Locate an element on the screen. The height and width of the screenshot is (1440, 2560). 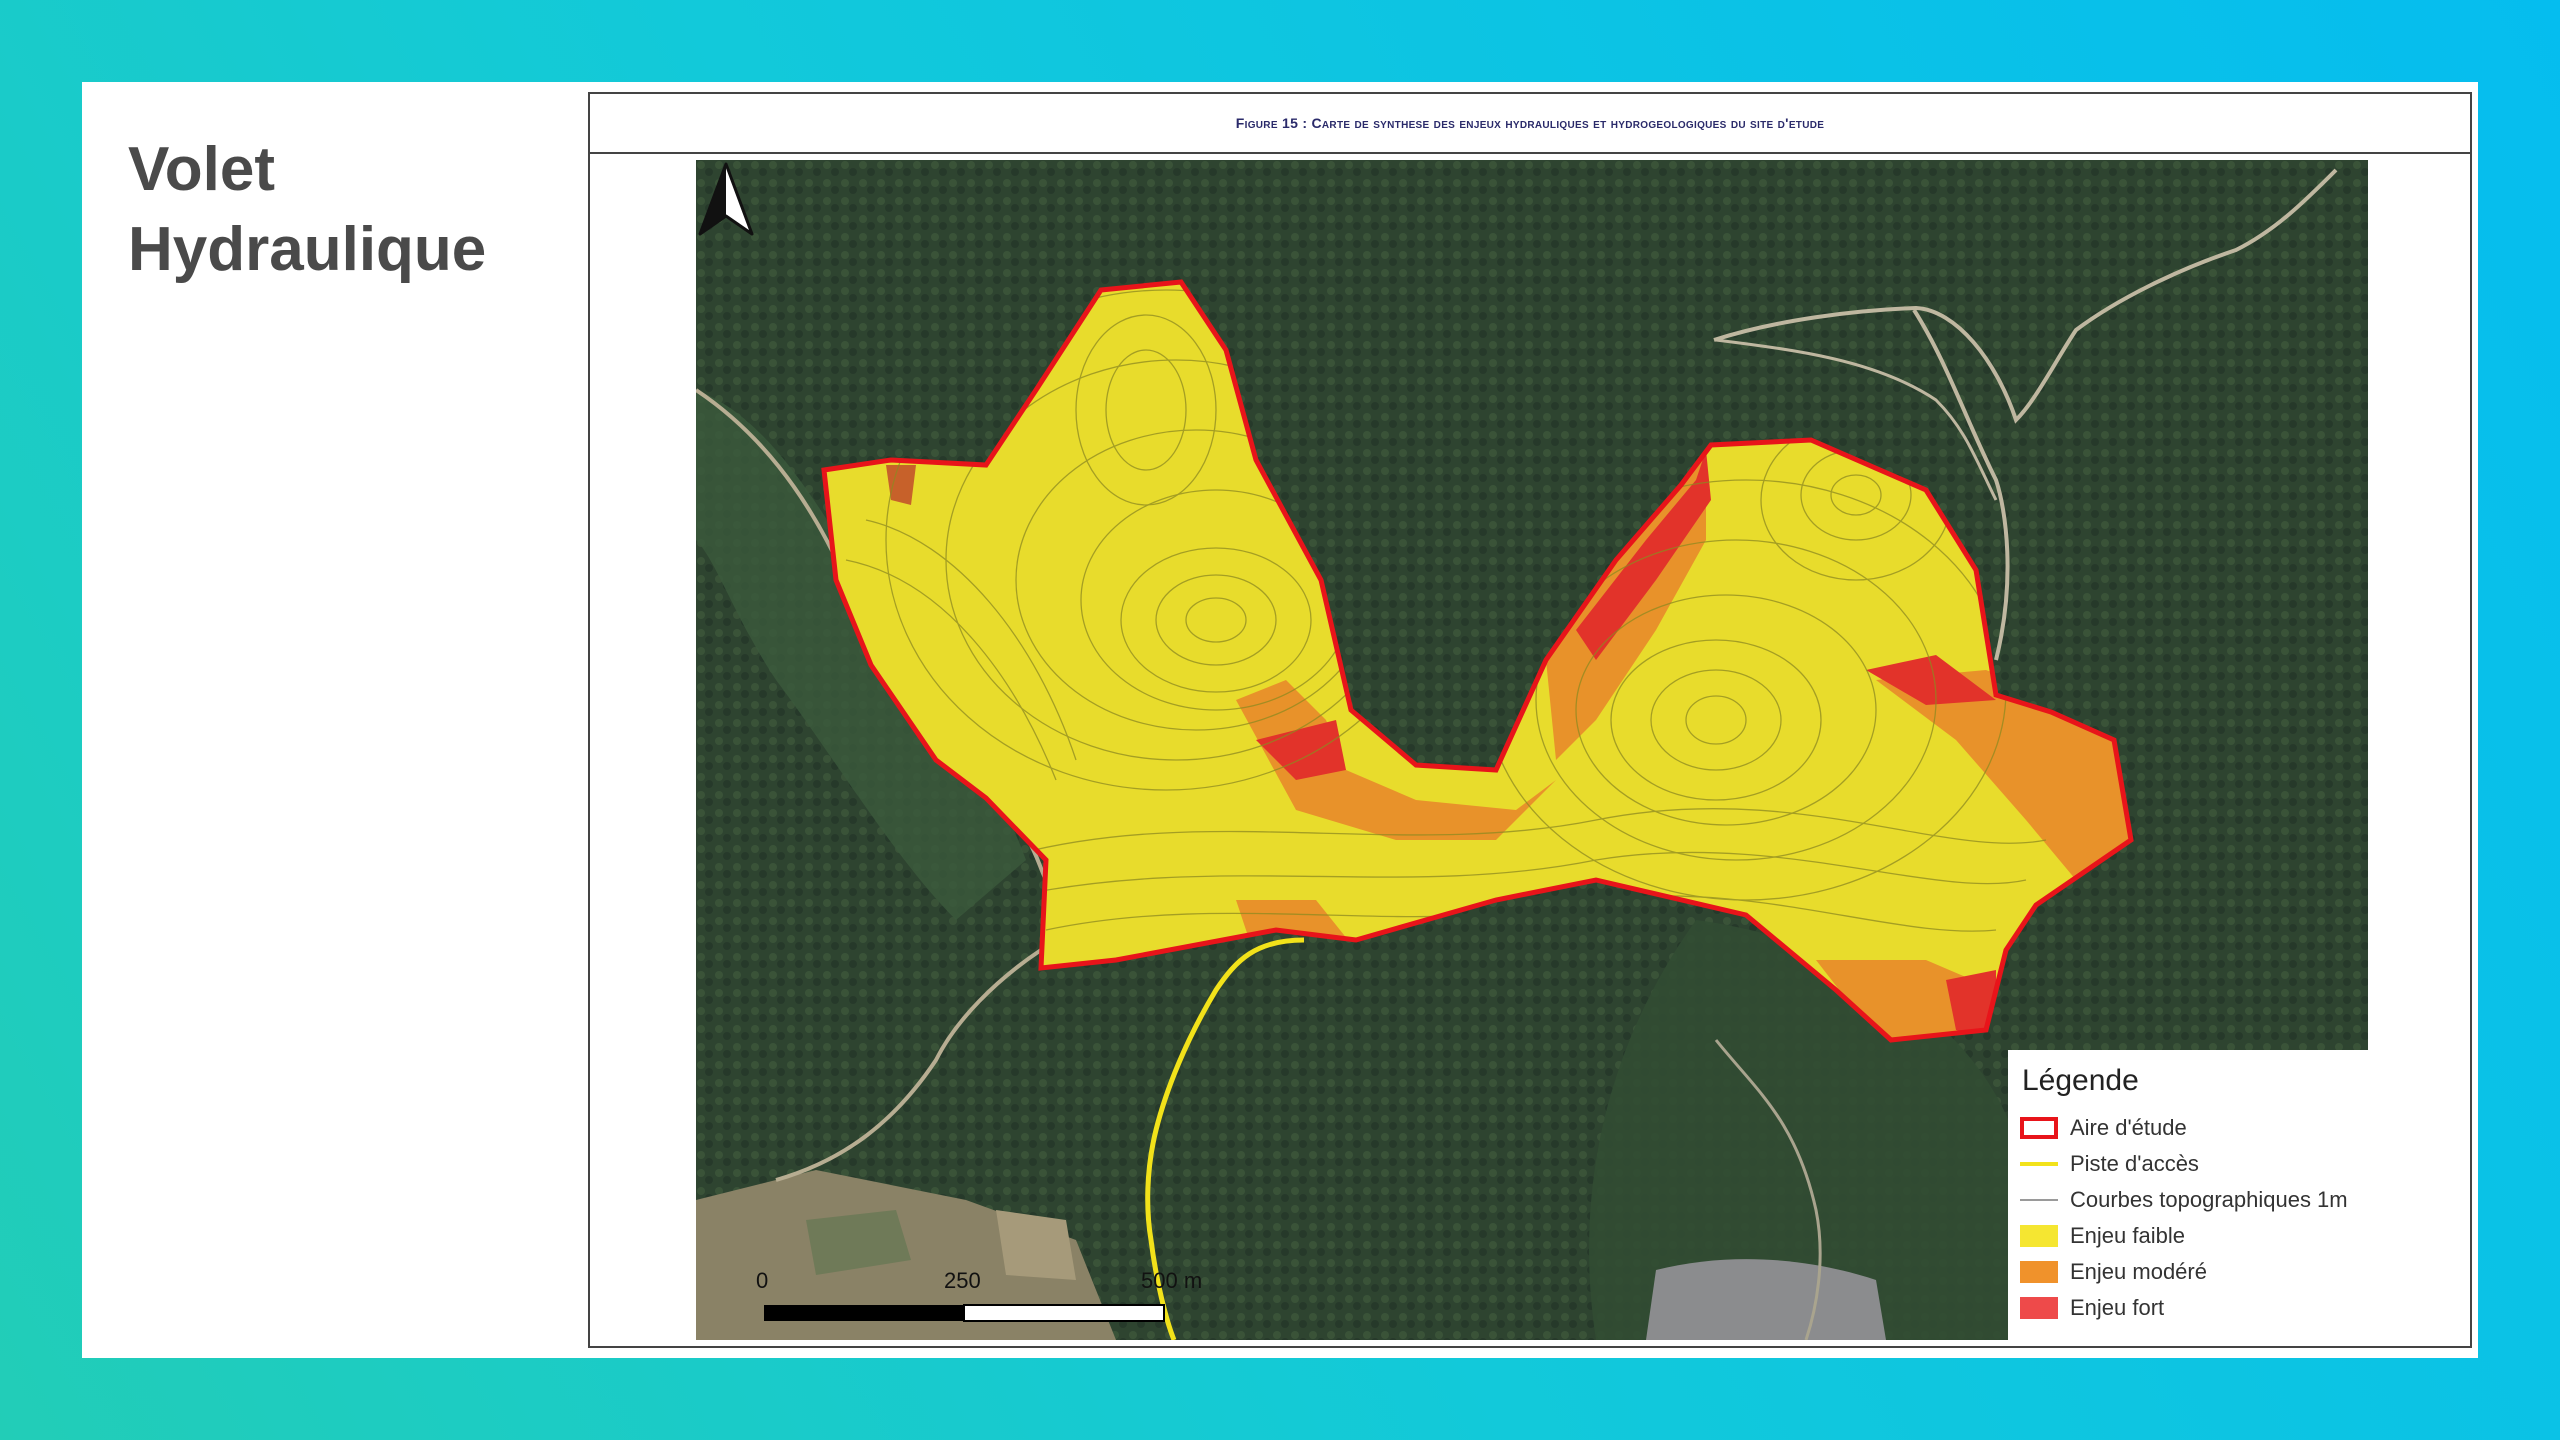
legend-label: Enjeu fort is located at coordinates (2117, 1307).